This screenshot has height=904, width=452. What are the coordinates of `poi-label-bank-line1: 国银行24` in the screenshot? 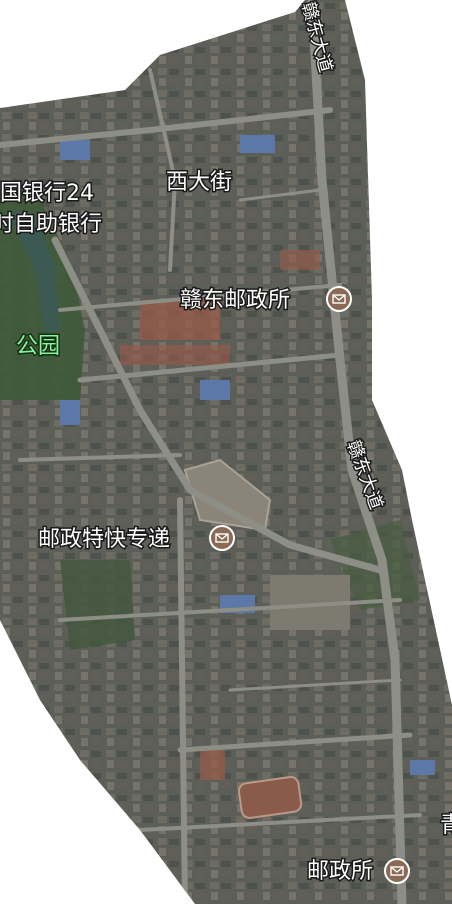 It's located at (47, 193).